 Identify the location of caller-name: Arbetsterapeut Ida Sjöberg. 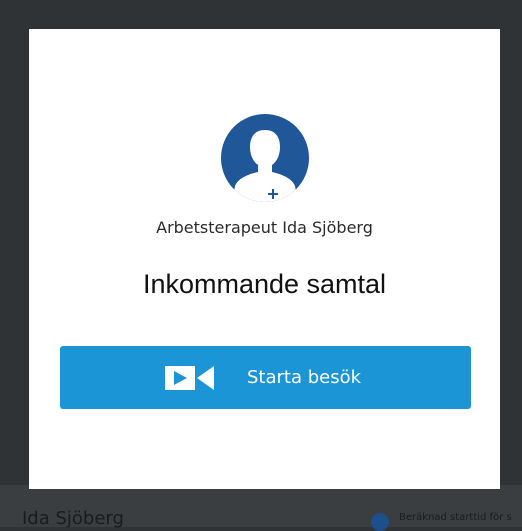
(264, 227).